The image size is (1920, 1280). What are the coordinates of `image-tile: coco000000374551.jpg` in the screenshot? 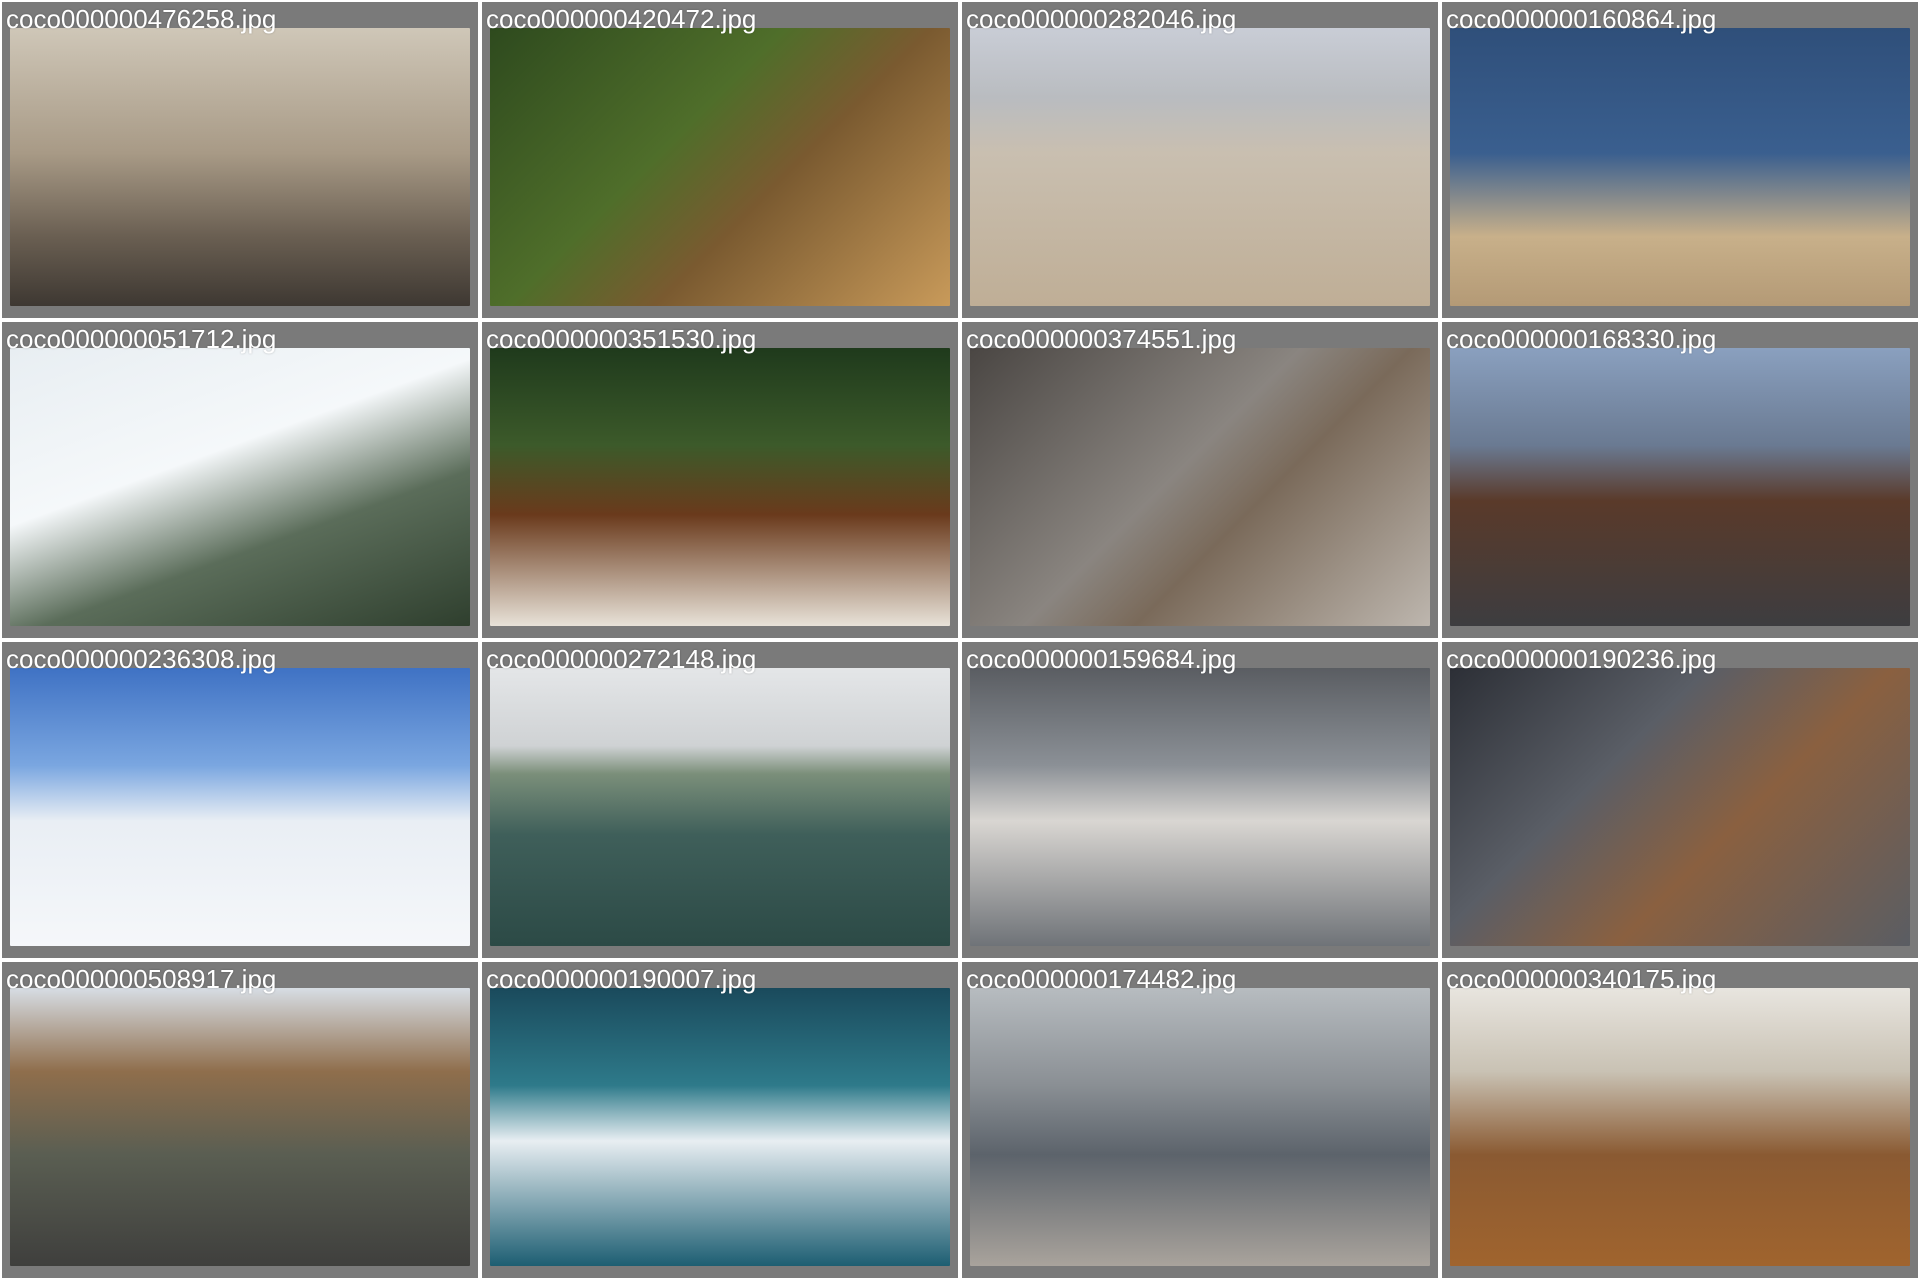 It's located at (1200, 480).